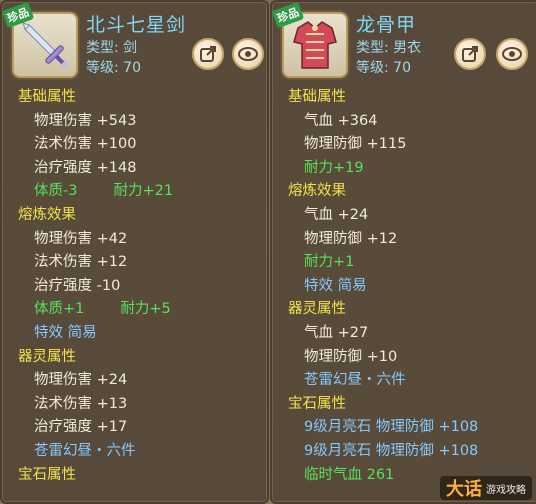 The image size is (536, 504). I want to click on attr-row: 体质+1 耐力+5, so click(134, 310).